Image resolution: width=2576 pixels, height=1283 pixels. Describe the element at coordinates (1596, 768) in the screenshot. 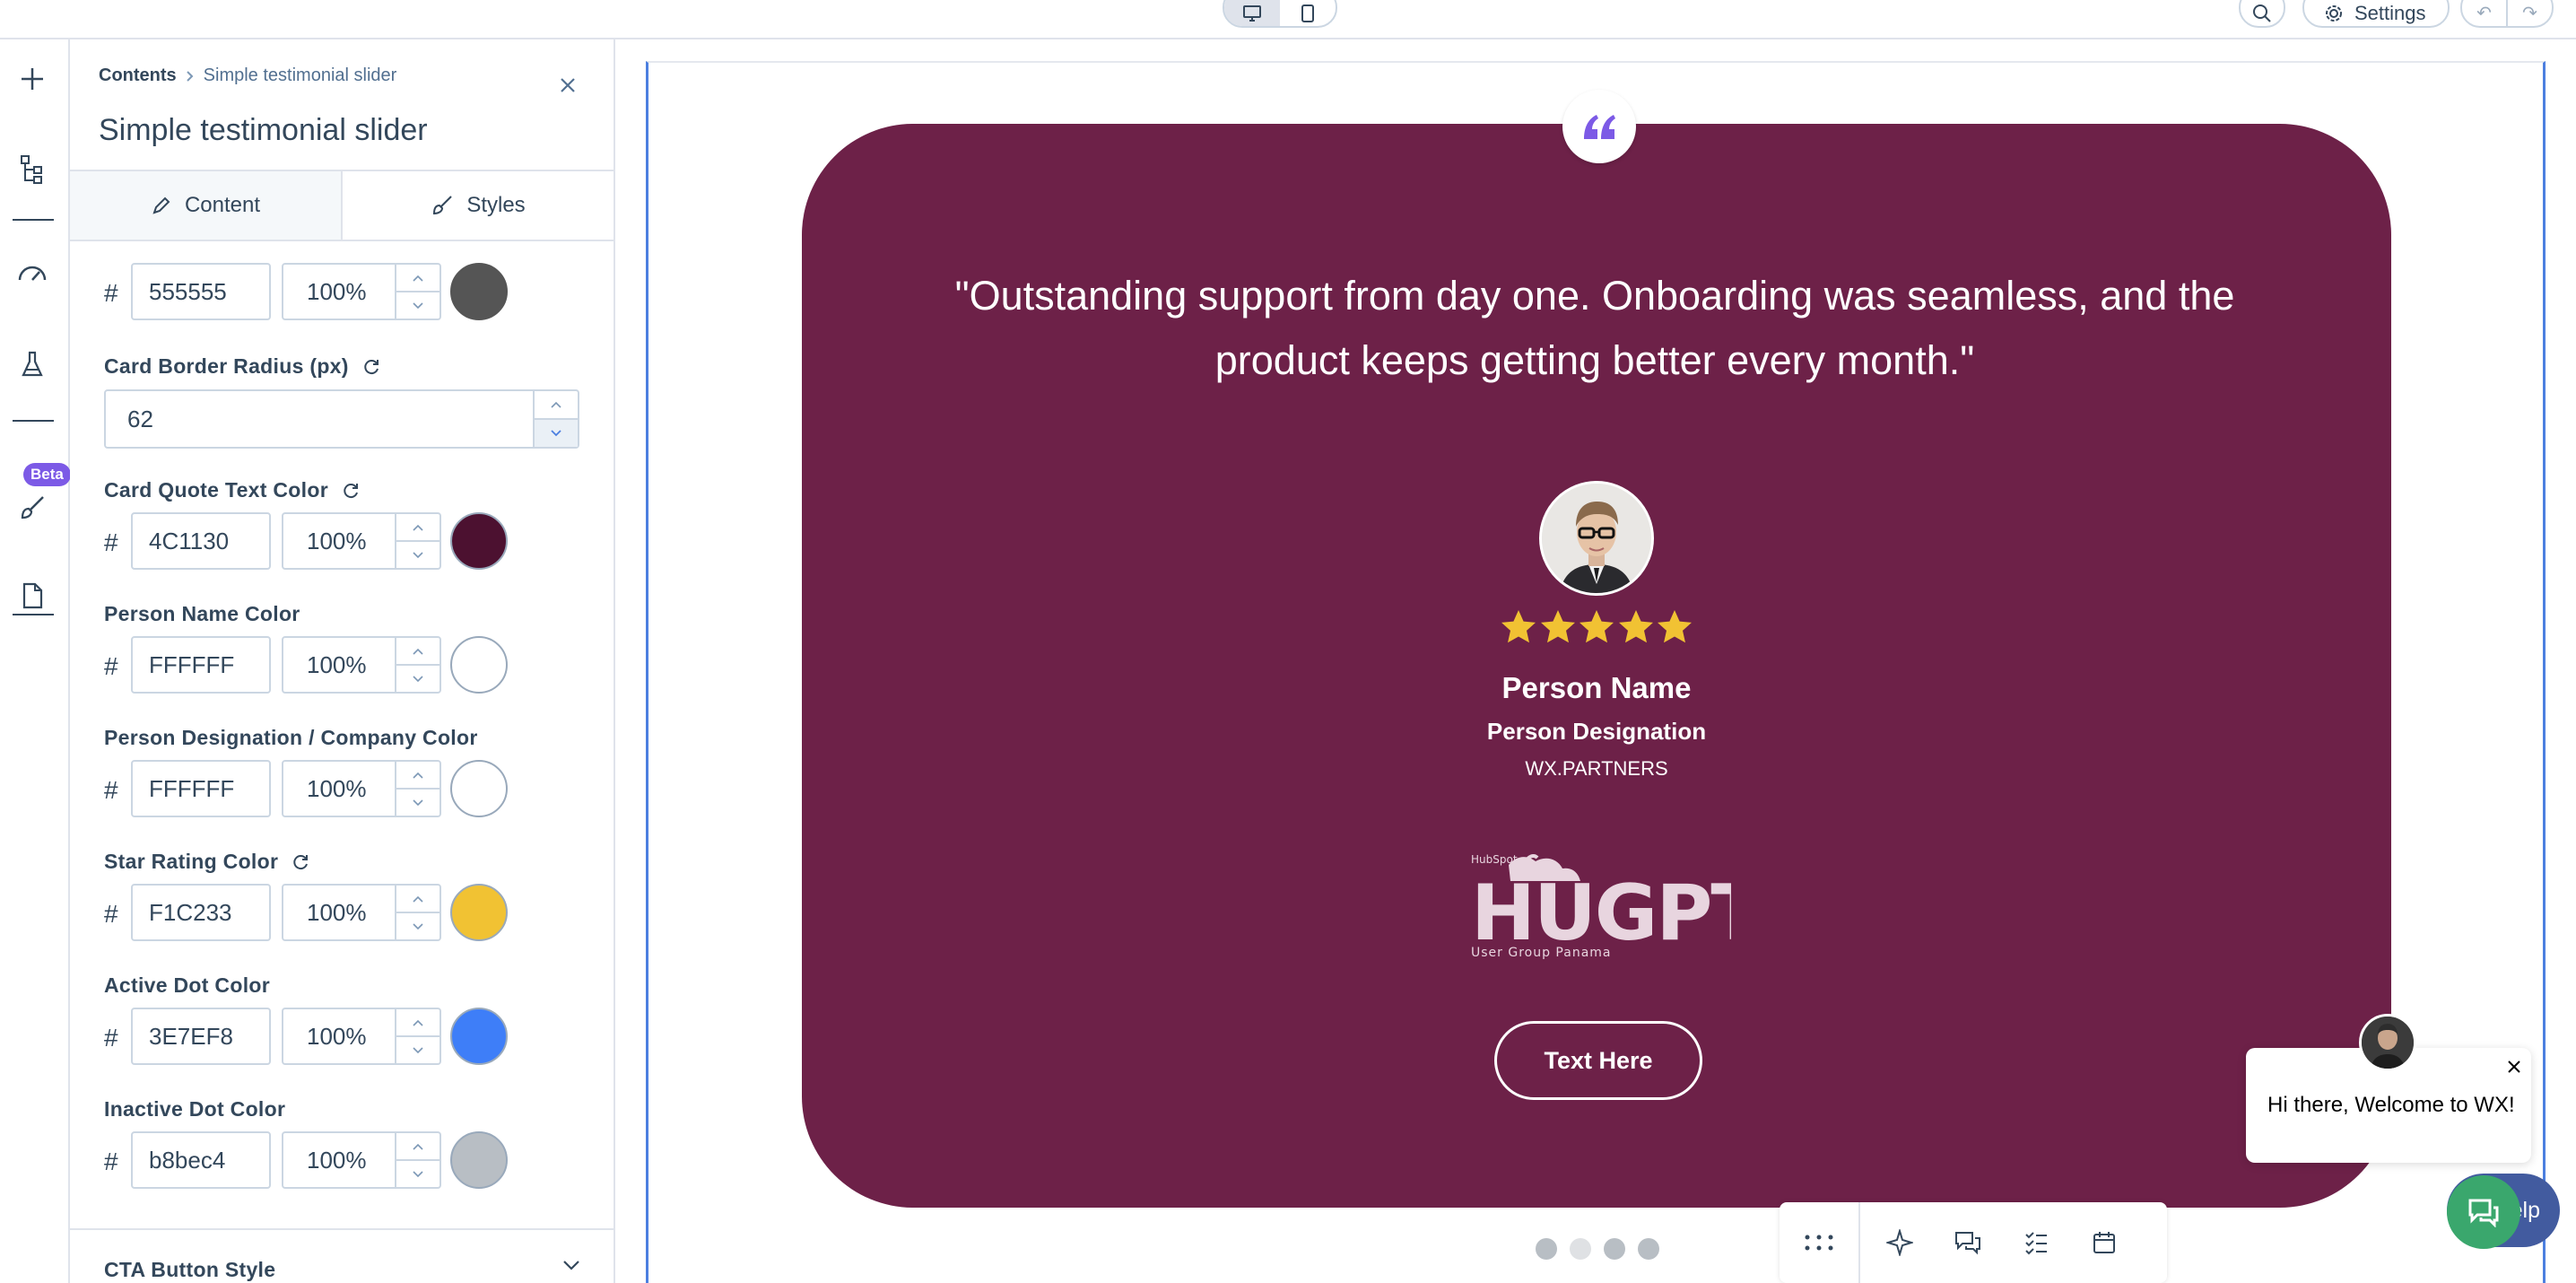

I see `company-name: WX.PARTNERS` at that location.